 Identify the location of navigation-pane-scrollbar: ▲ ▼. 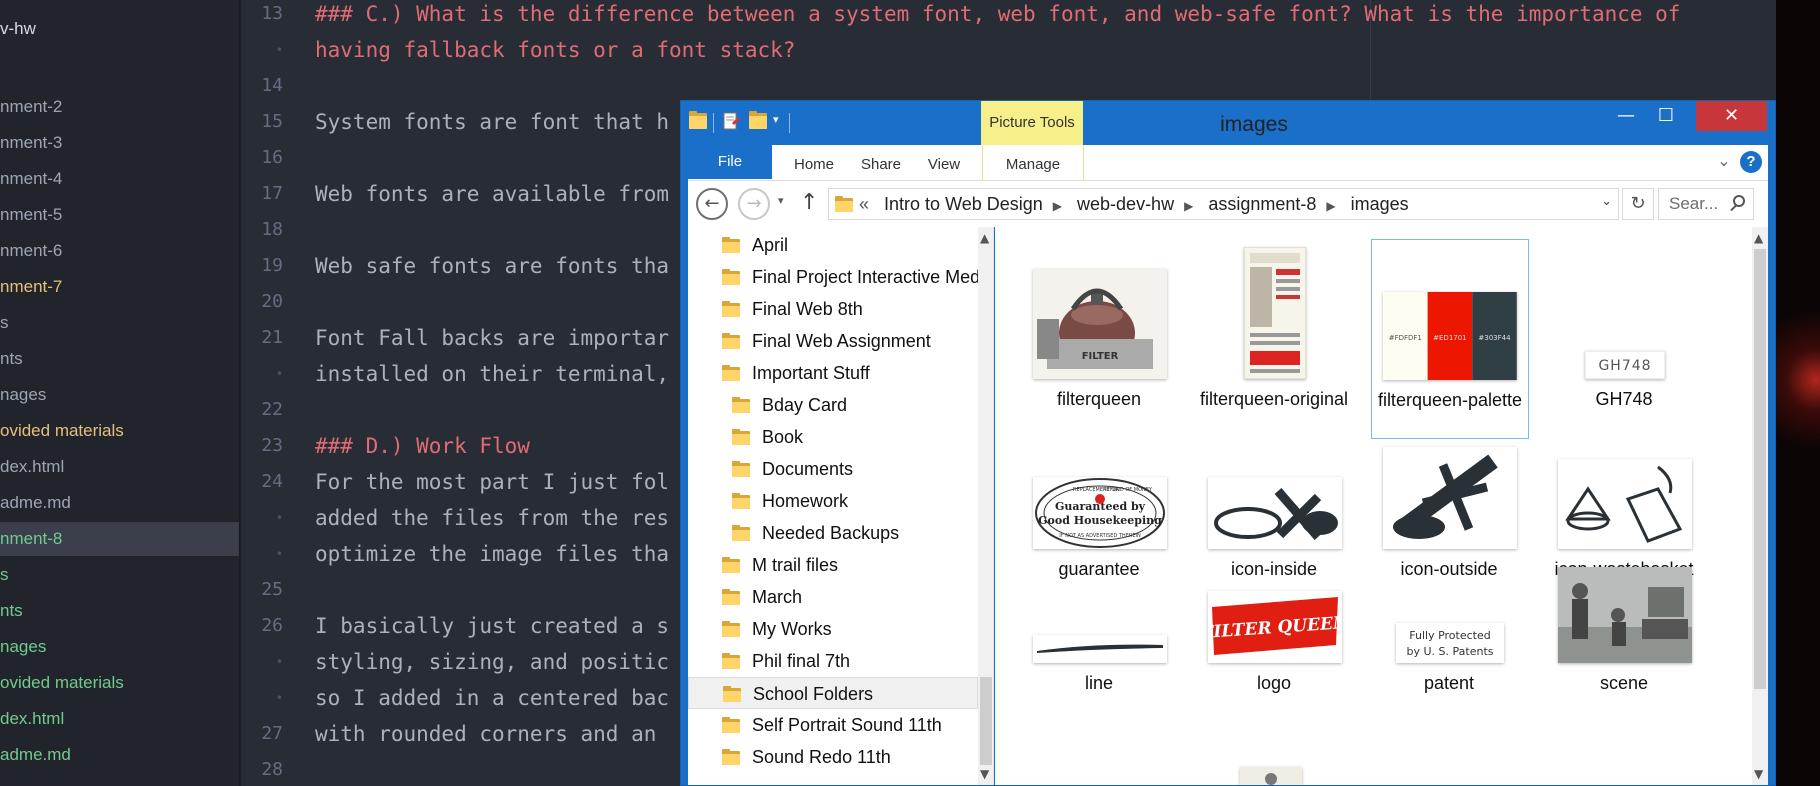
(985, 506).